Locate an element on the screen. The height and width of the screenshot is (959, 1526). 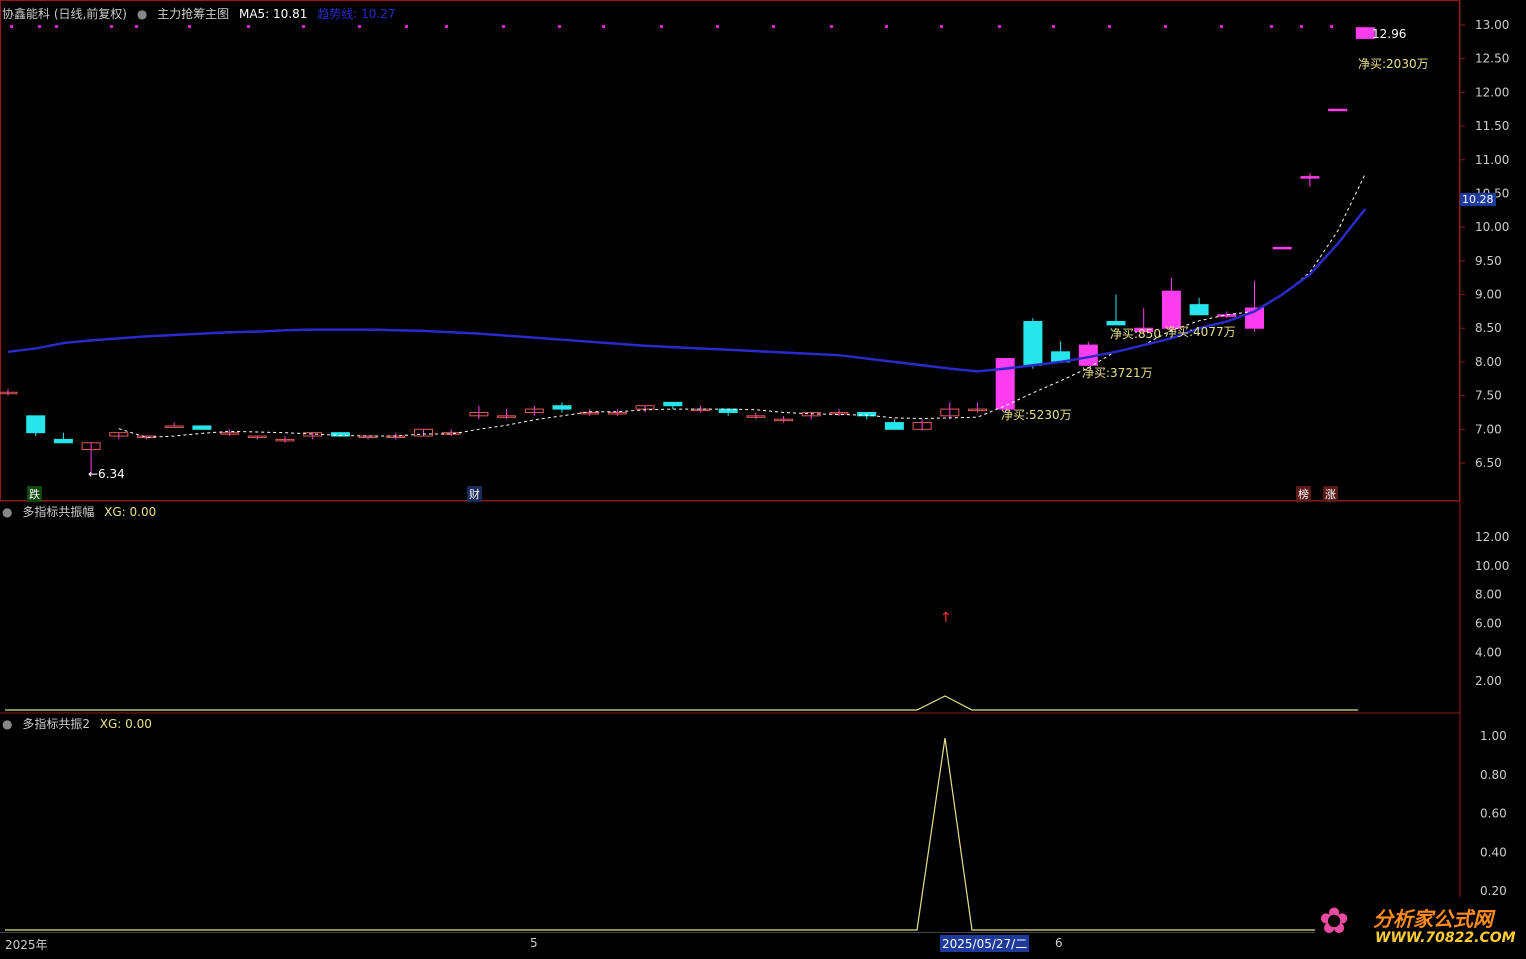
sub2-header: ● 多指标共振2 XG: 0.00 is located at coordinates (80, 723).